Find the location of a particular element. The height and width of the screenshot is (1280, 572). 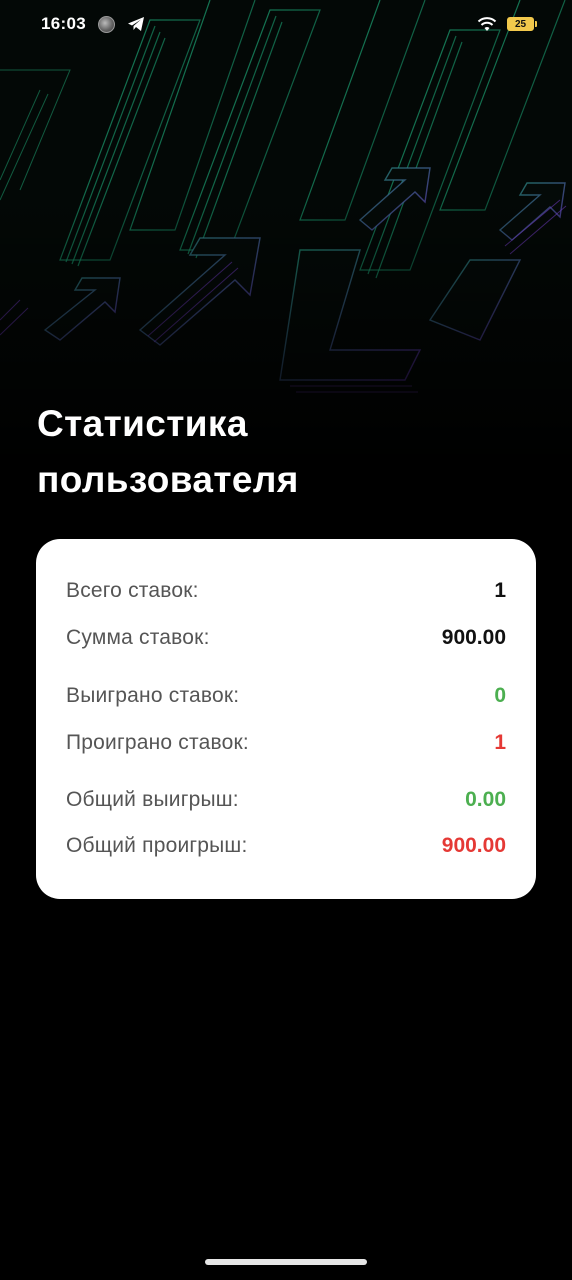

status-right: 25 is located at coordinates (507, 24).